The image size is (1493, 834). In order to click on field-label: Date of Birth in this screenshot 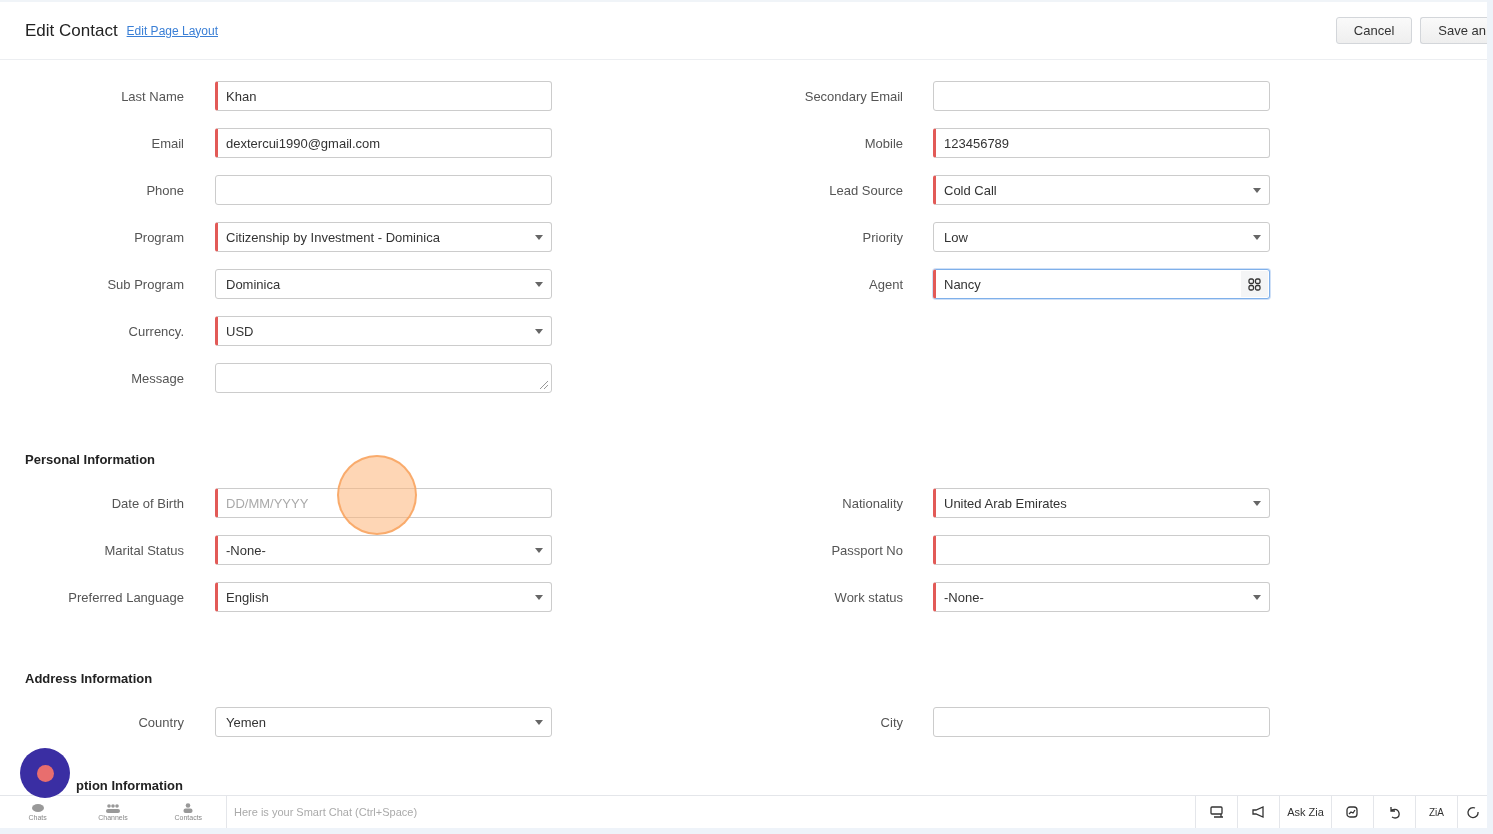, I will do `click(147, 503)`.